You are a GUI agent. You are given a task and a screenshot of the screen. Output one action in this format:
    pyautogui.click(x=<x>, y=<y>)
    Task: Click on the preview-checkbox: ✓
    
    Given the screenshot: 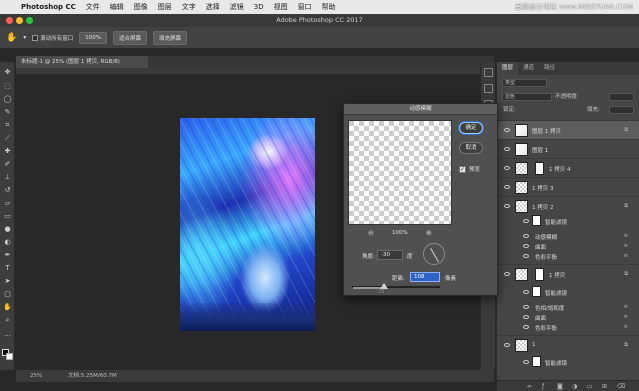 What is the action you would take?
    pyautogui.click(x=462, y=169)
    